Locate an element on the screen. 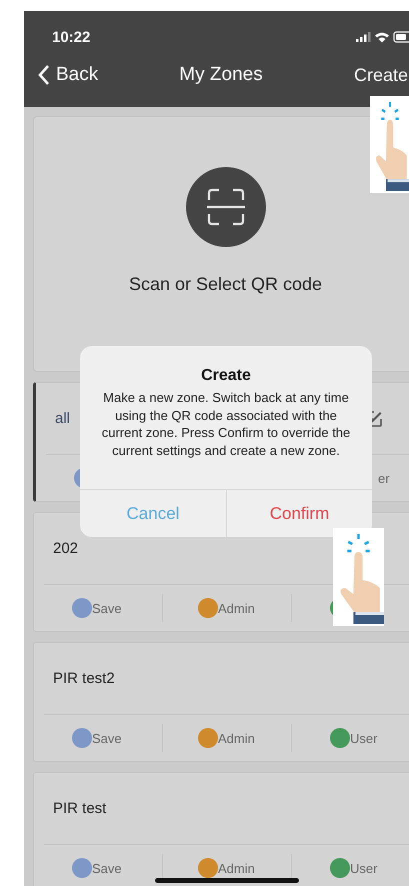 Image resolution: width=409 pixels, height=886 pixels. zone-name: PIR test2 is located at coordinates (84, 678).